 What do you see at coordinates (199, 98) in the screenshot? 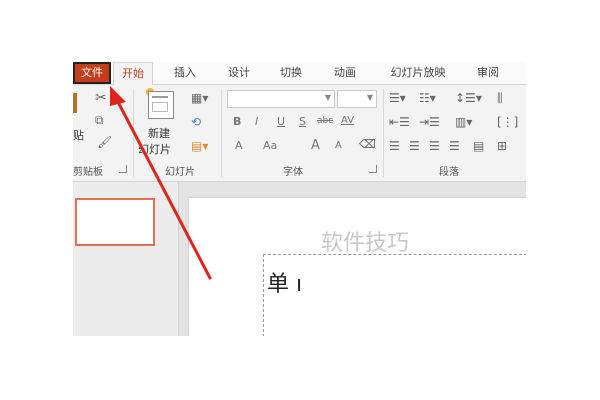
I see `layout-icon: ▦▾` at bounding box center [199, 98].